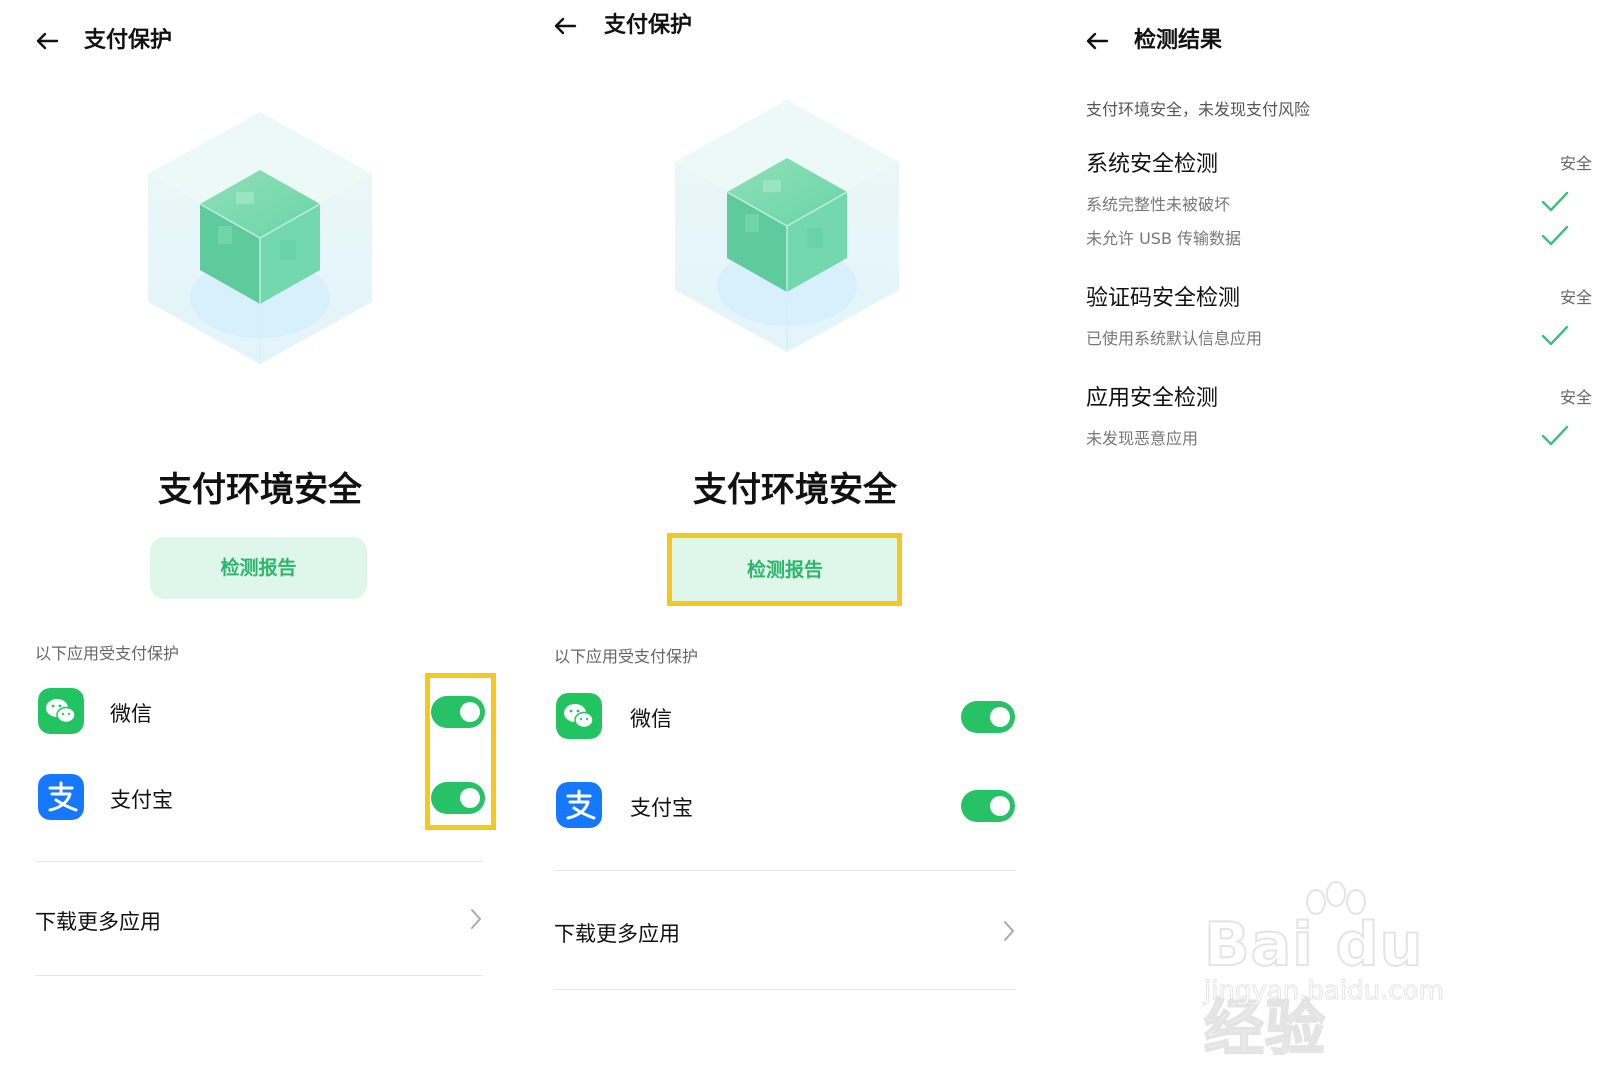 The image size is (1600, 1067). Describe the element at coordinates (795, 718) in the screenshot. I see `app-row-wechat: 微信` at that location.